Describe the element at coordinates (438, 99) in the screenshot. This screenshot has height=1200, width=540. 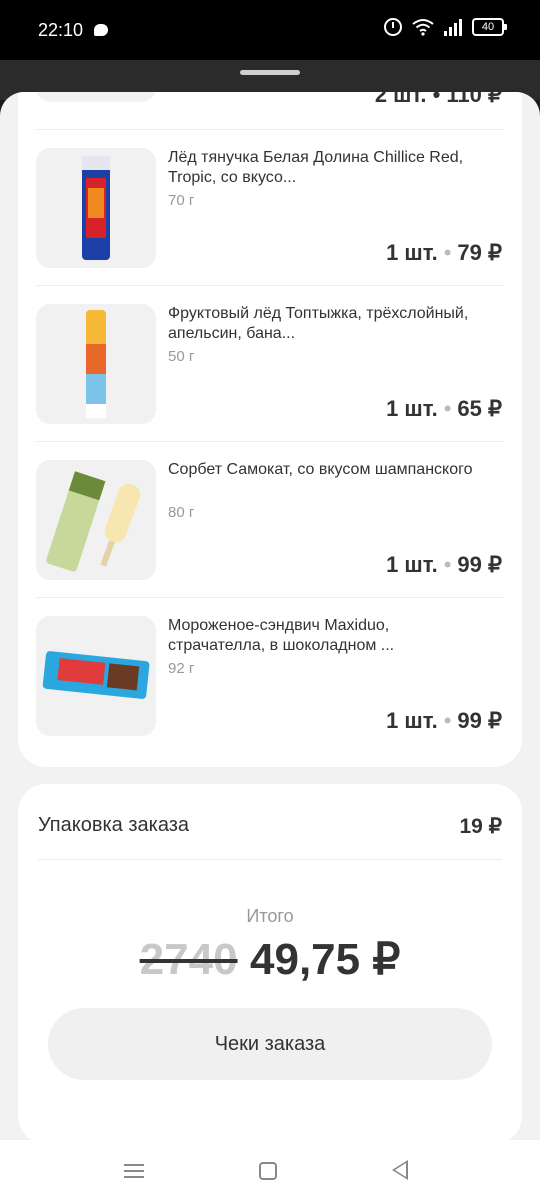
I see `item-qty-price: 2 шт. • 110 ₽` at that location.